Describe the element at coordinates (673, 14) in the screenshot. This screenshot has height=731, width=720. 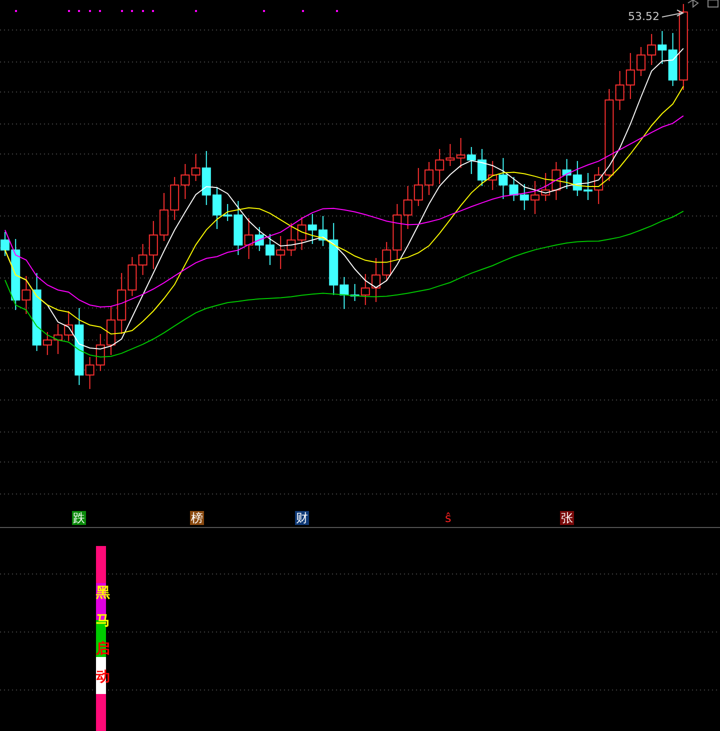
I see `leader-line` at that location.